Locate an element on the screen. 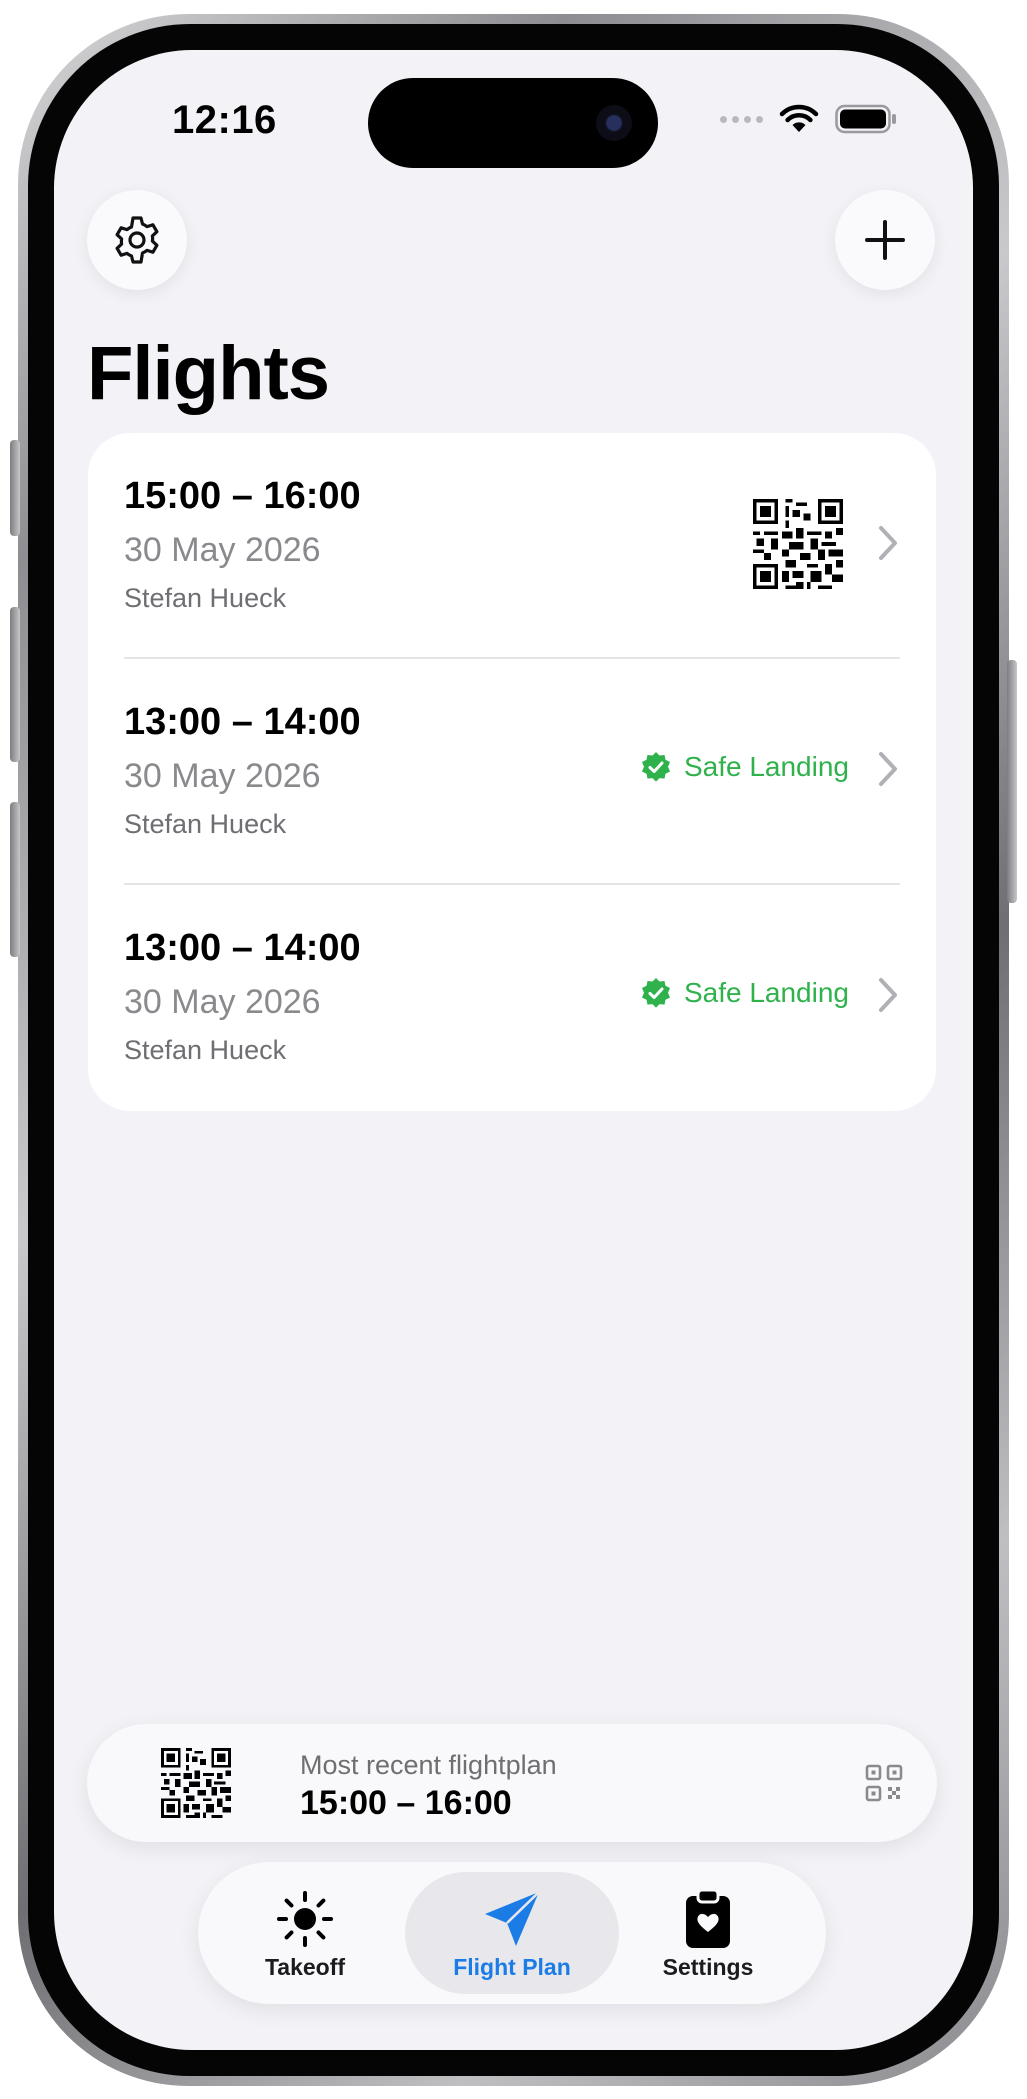  gear-icon is located at coordinates (137, 240).